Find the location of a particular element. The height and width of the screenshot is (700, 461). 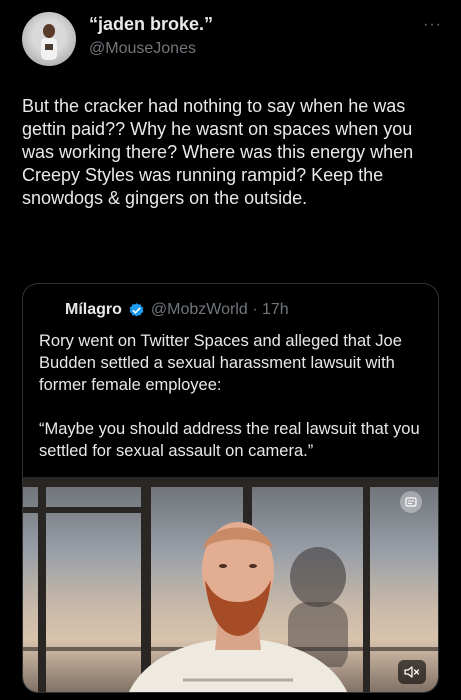

badge-glyph is located at coordinates (411, 502).